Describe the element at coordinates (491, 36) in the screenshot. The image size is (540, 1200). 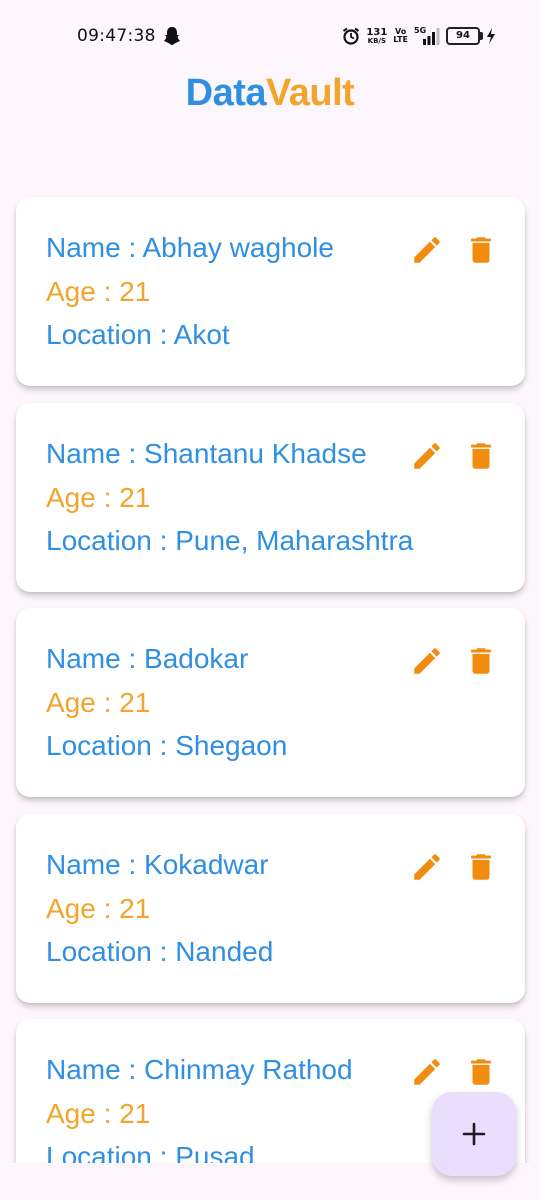
I see `charging-icon` at that location.